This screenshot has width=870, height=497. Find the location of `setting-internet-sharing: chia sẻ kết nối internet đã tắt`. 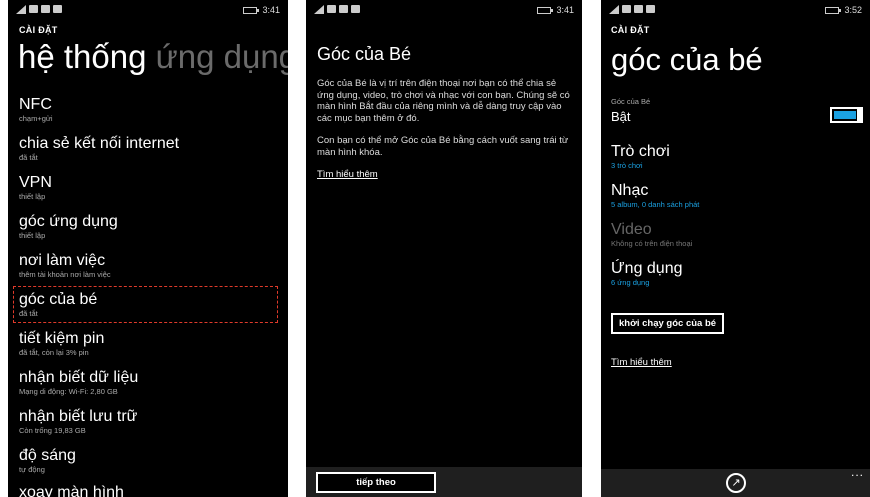

setting-internet-sharing: chia sẻ kết nối internet đã tắt is located at coordinates (99, 149).